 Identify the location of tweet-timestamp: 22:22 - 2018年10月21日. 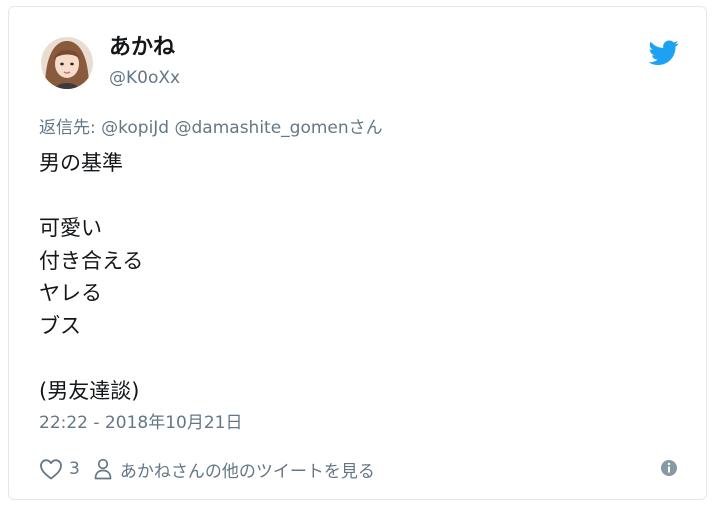
(140, 423).